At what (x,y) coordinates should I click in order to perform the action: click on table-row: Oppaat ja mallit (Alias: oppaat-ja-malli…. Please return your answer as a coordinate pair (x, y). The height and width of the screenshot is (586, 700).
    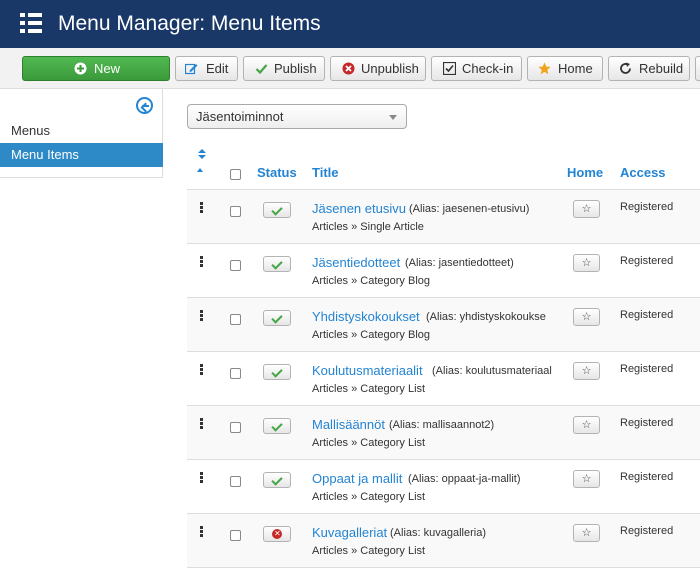
    Looking at the image, I should click on (443, 487).